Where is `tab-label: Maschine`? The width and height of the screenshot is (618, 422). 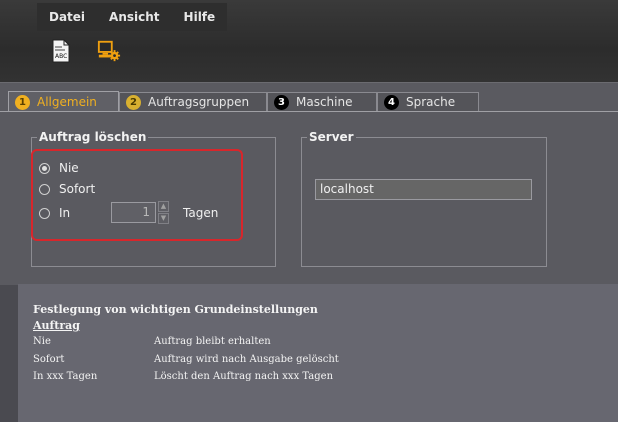 tab-label: Maschine is located at coordinates (324, 102).